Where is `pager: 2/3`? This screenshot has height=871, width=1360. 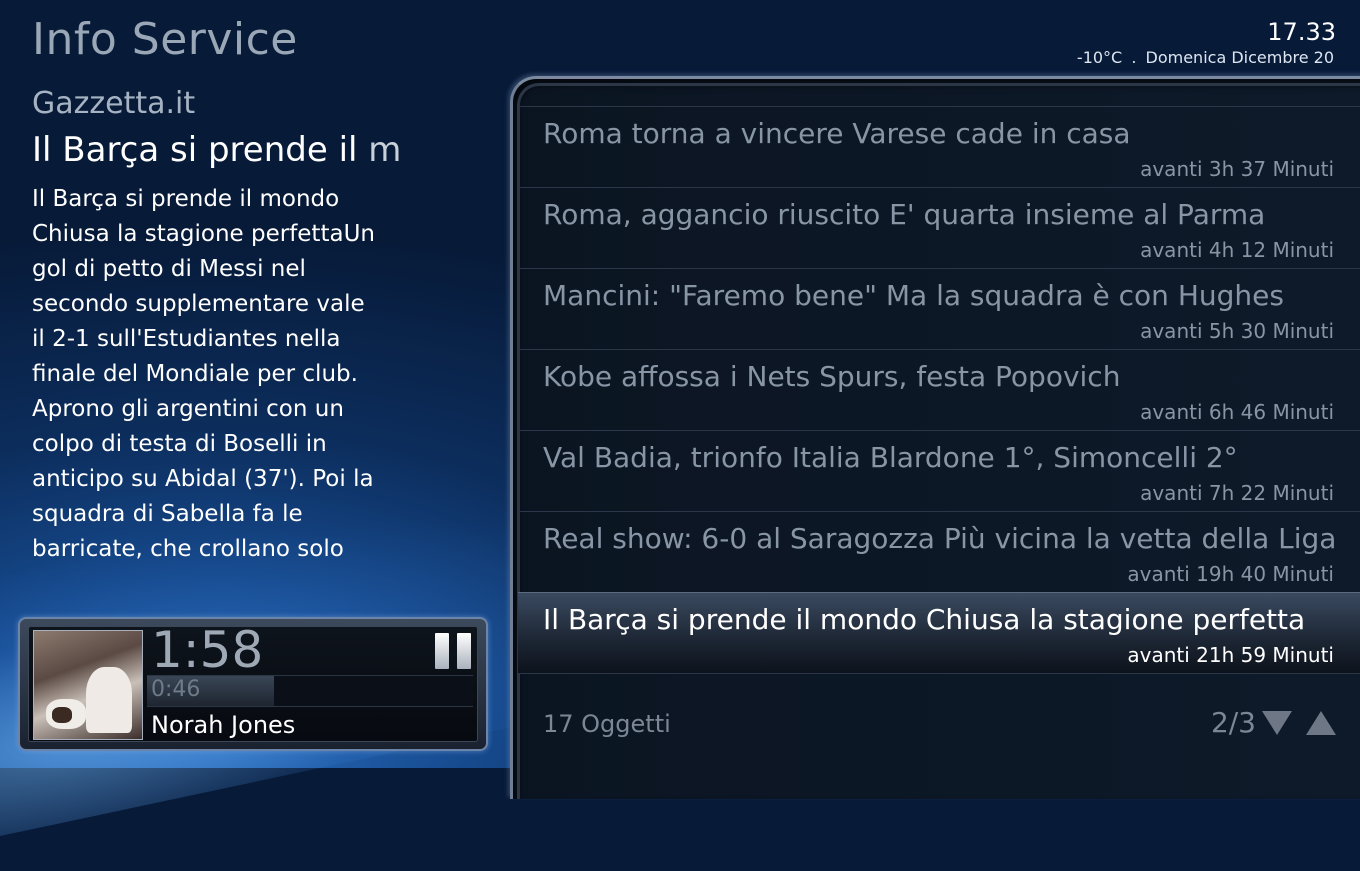
pager: 2/3 is located at coordinates (1273, 722).